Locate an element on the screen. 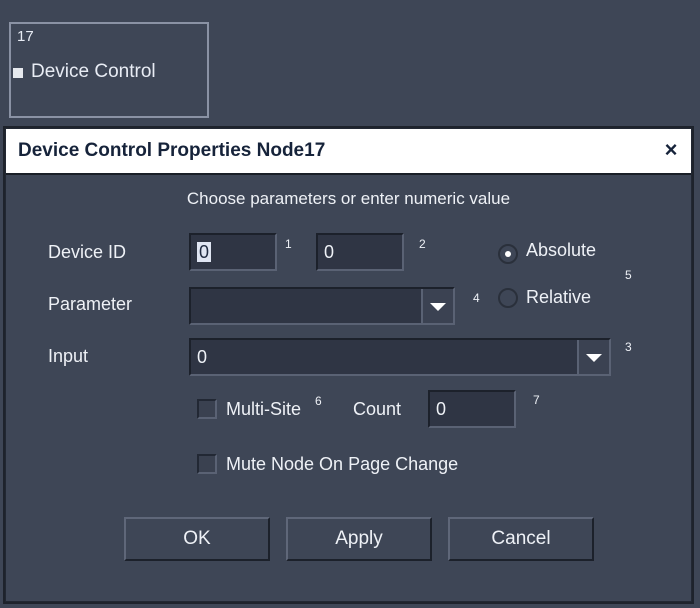 The width and height of the screenshot is (700, 608). apply-button: Apply is located at coordinates (359, 539).